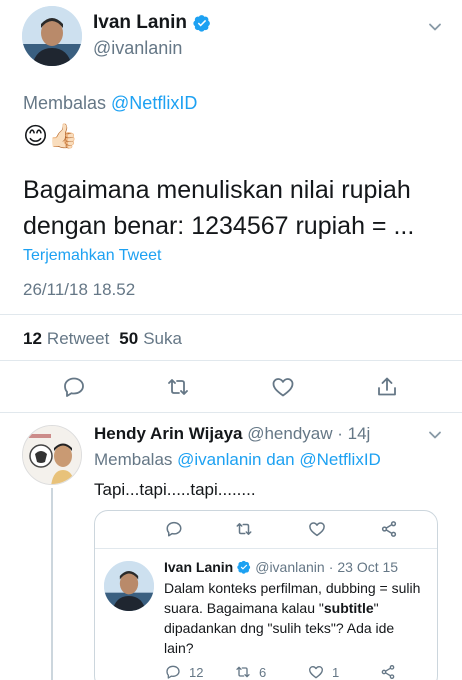 Image resolution: width=462 pixels, height=680 pixels. What do you see at coordinates (266, 548) in the screenshot?
I see `card-divider` at bounding box center [266, 548].